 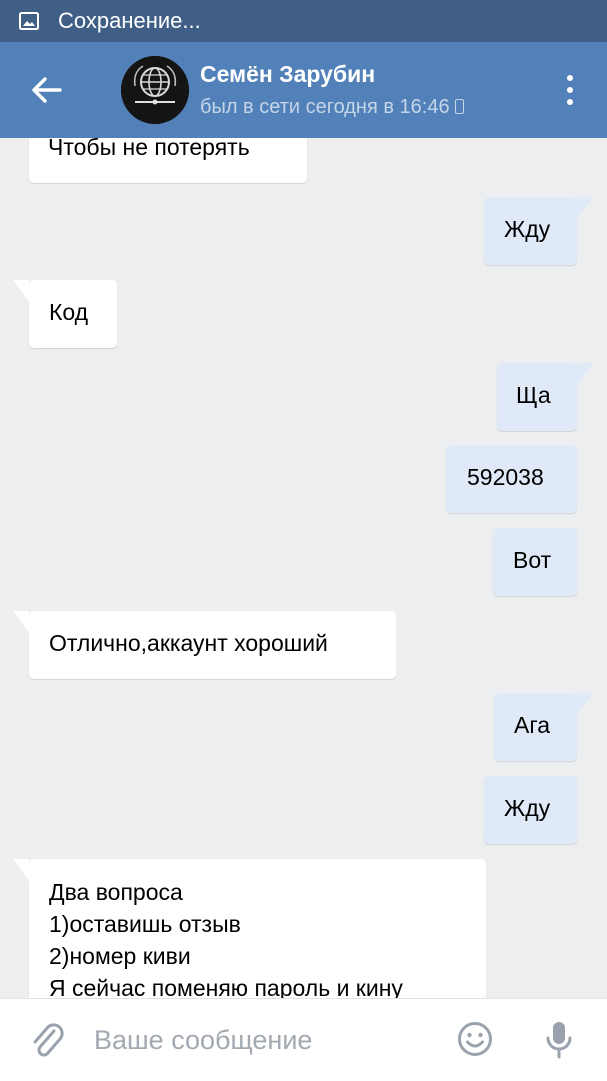 What do you see at coordinates (287, 74) in the screenshot?
I see `contact-name: Семён Зарубин` at bounding box center [287, 74].